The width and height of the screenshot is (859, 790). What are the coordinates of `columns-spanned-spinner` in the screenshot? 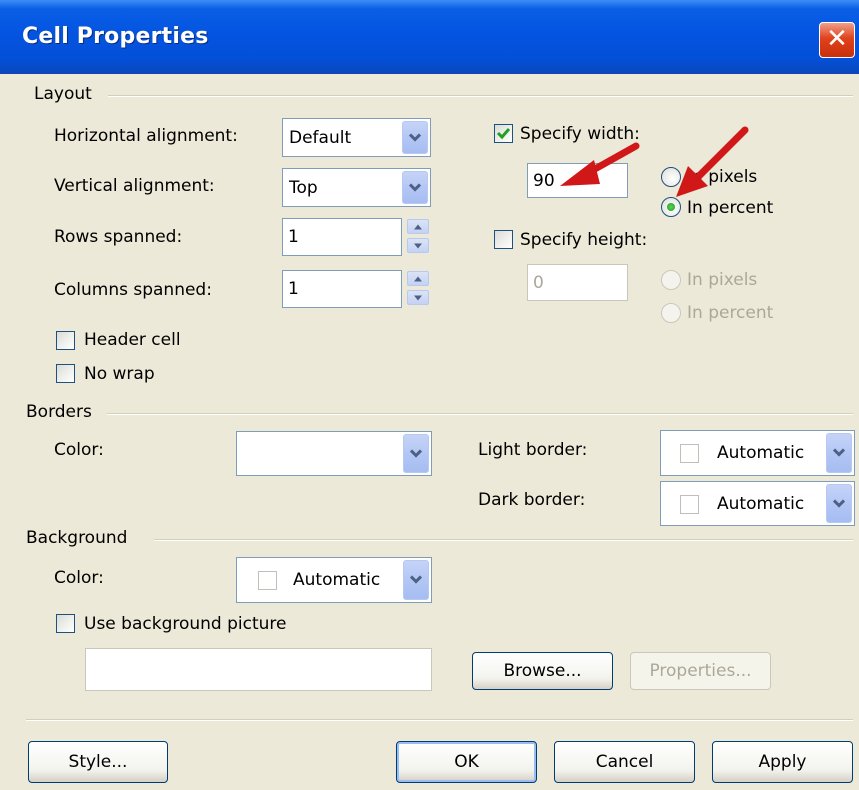 It's located at (418, 289).